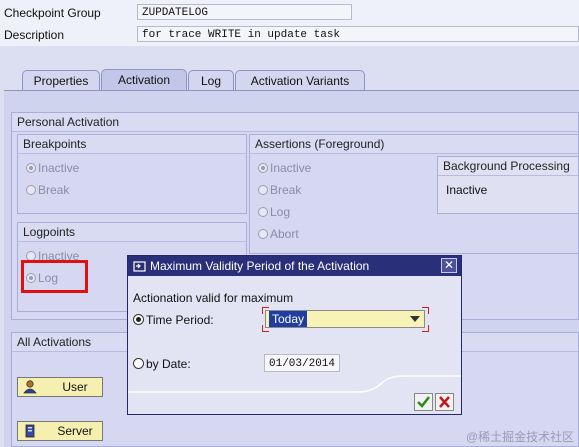 Image resolution: width=579 pixels, height=447 pixels. Describe the element at coordinates (75, 431) in the screenshot. I see `server-button-label: Server` at that location.